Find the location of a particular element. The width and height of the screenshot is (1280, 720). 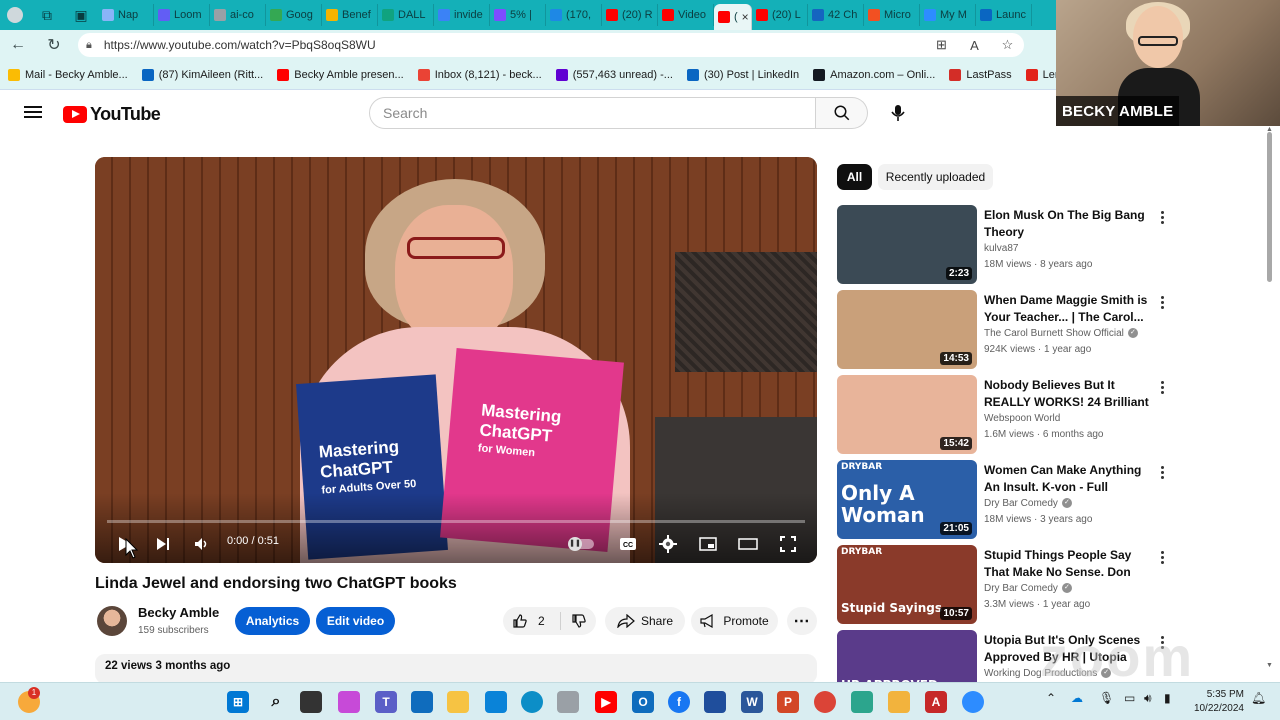

share-button: Share is located at coordinates (645, 621).